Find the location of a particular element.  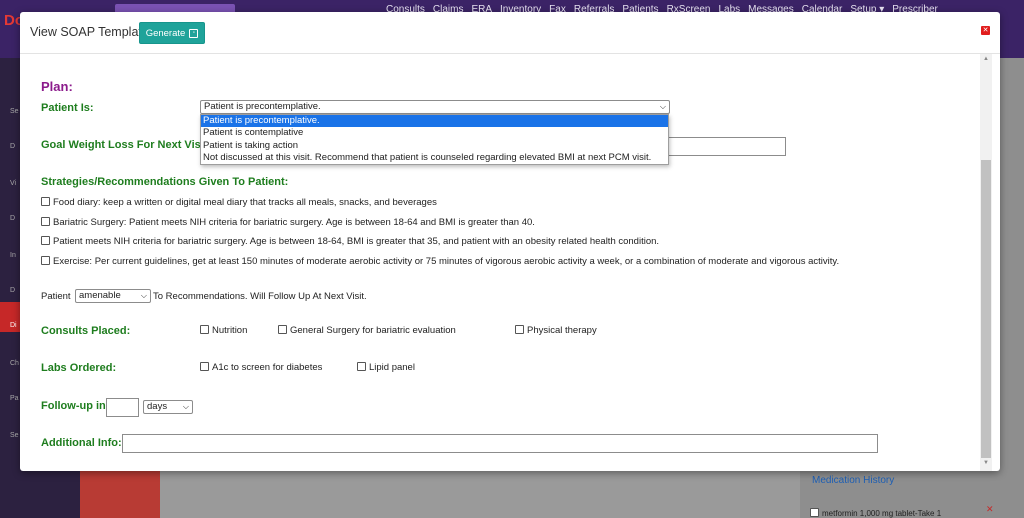

consults-label: Consults Placed: is located at coordinates (86, 331).